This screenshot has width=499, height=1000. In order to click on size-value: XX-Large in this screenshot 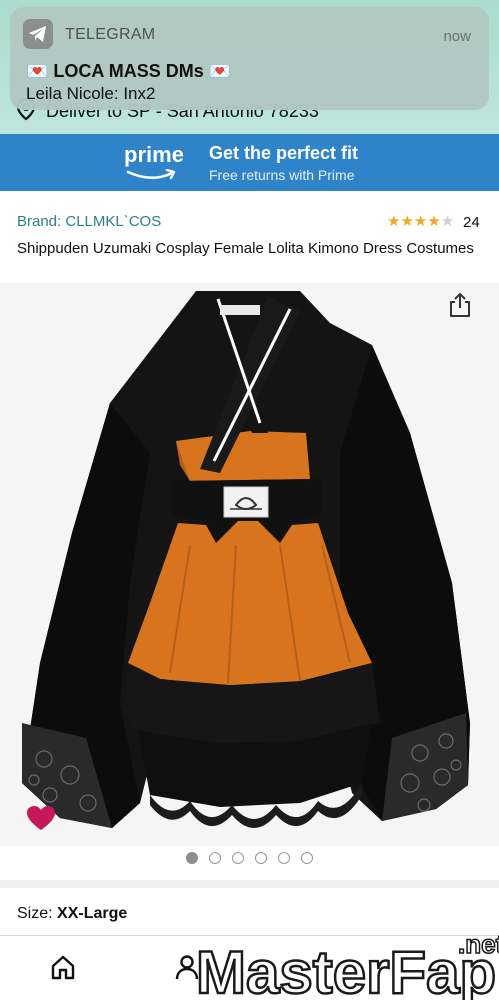, I will do `click(92, 913)`.